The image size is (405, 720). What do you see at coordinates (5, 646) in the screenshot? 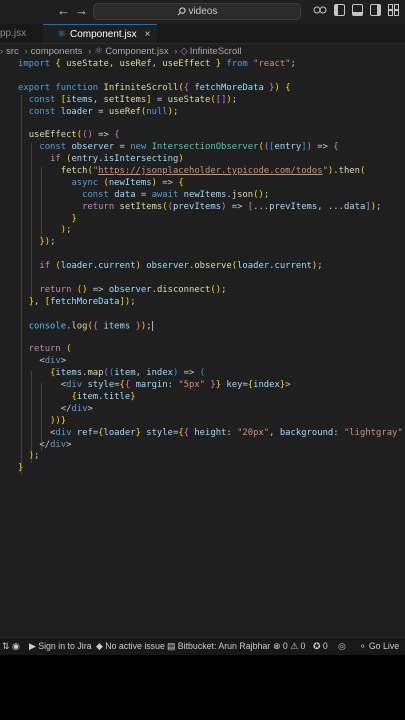
I see `sync-icon: ⇅` at bounding box center [5, 646].